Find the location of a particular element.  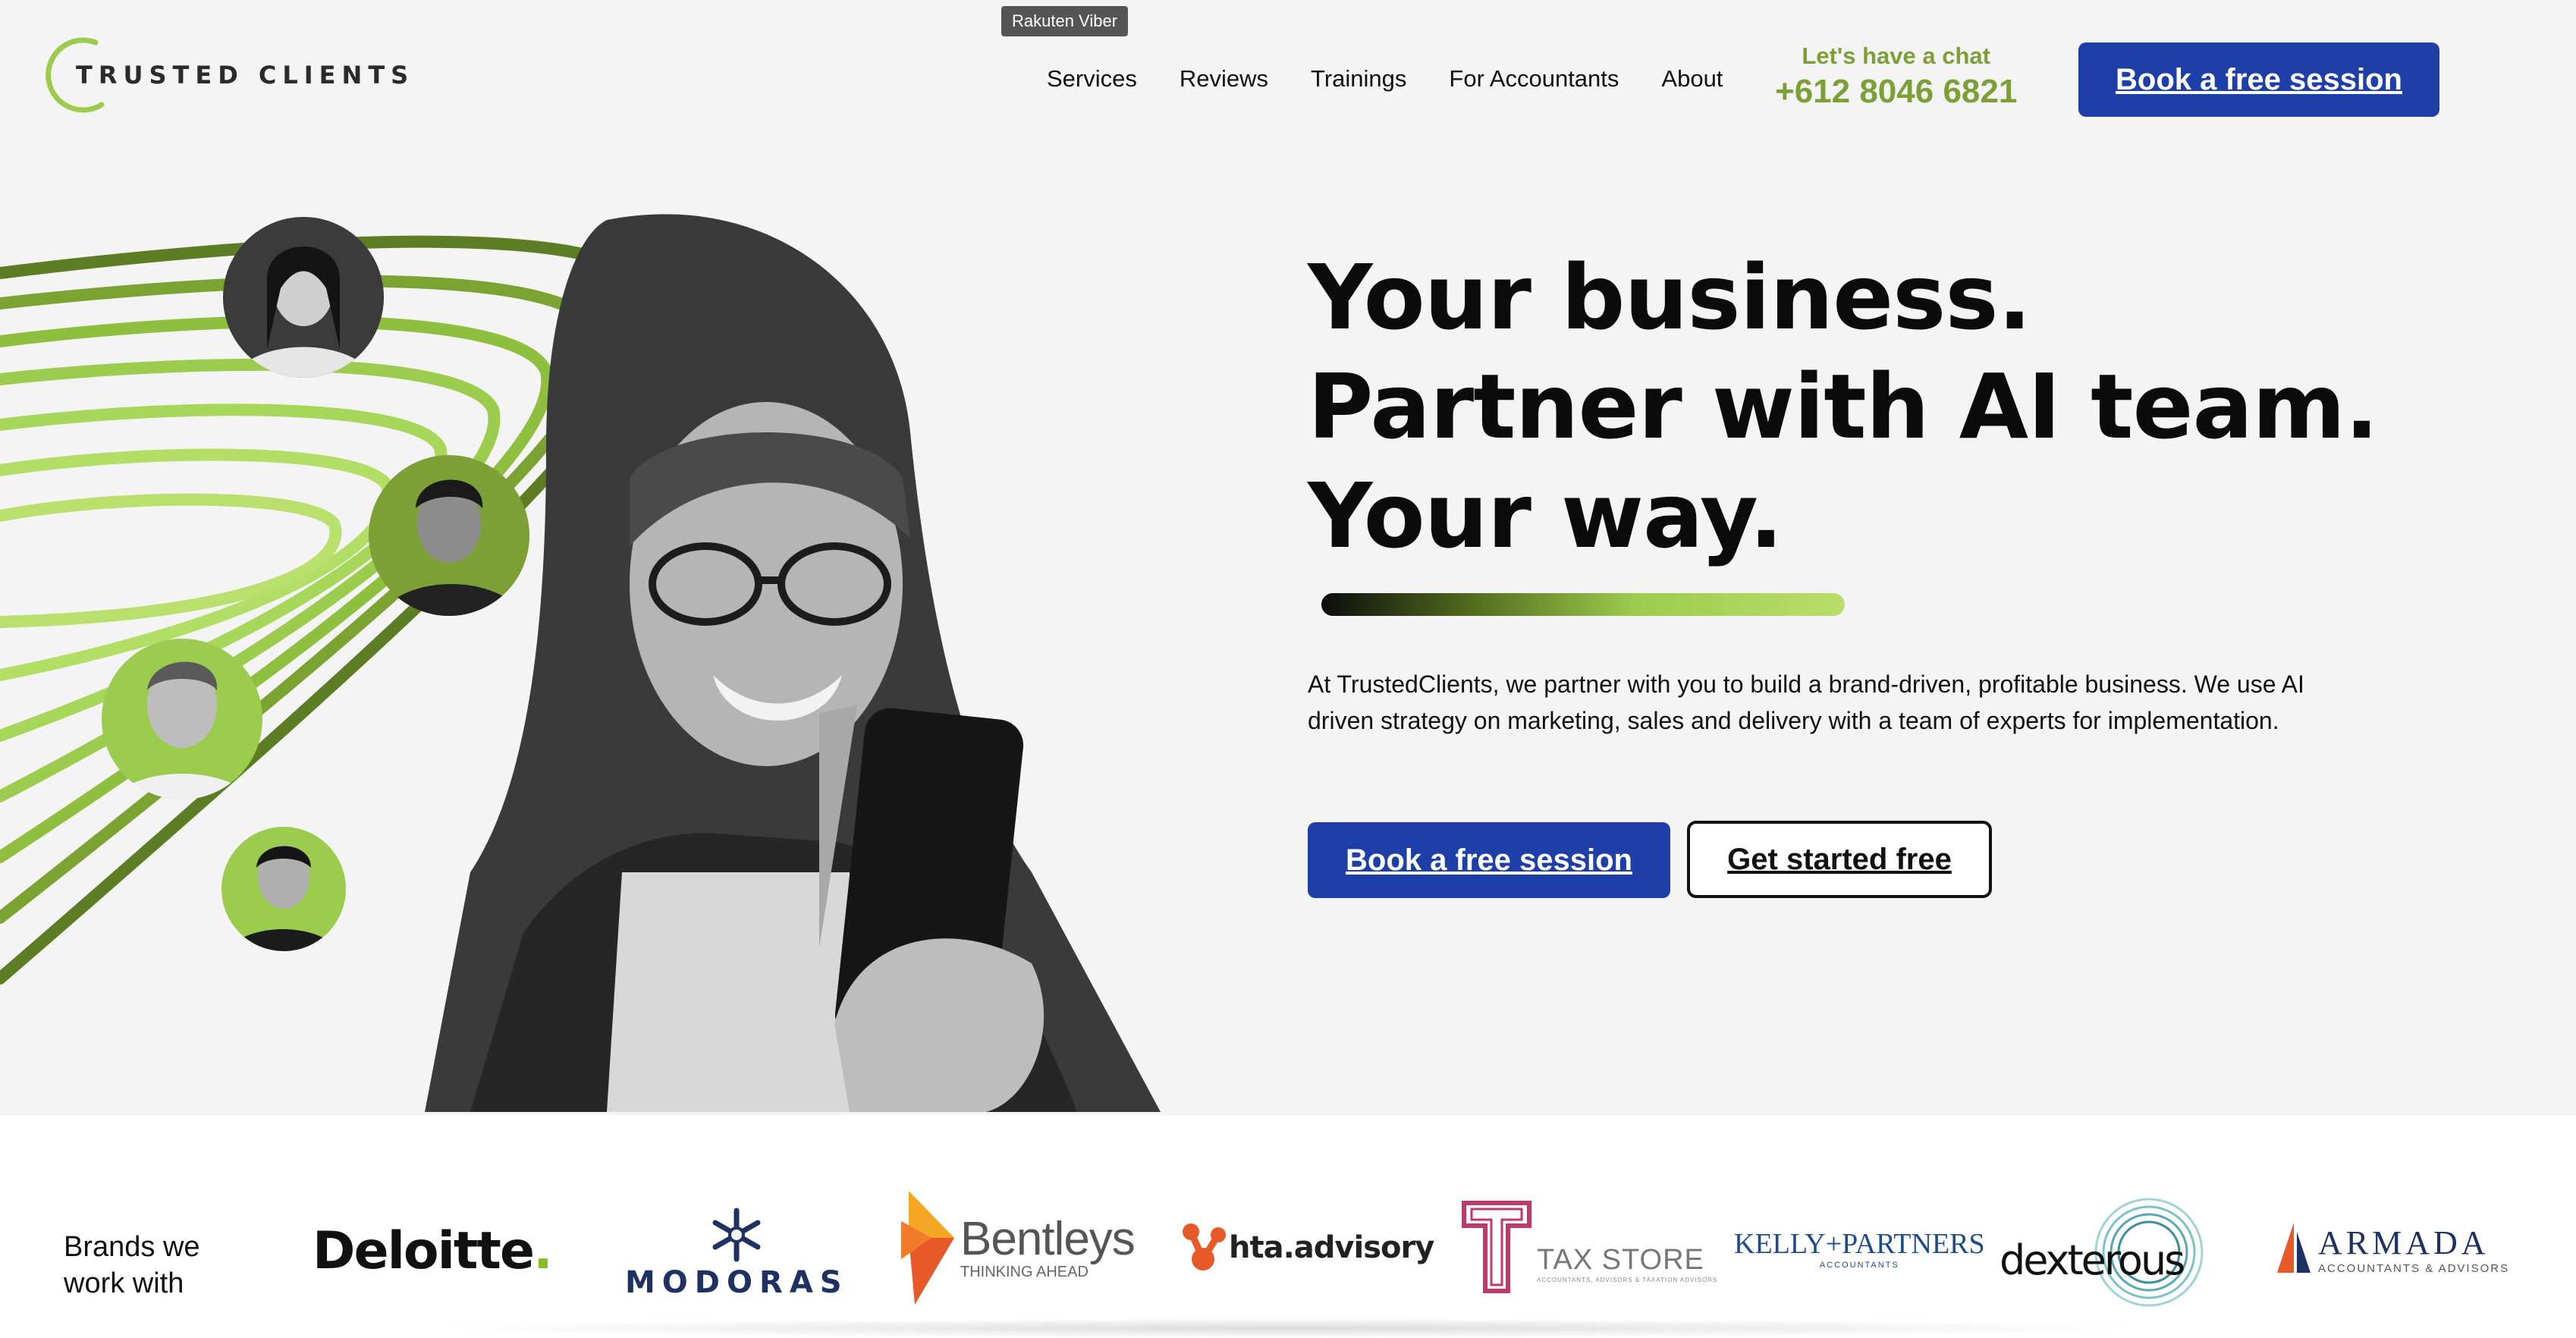

brands-label-line-1: Brands we is located at coordinates (132, 1247).